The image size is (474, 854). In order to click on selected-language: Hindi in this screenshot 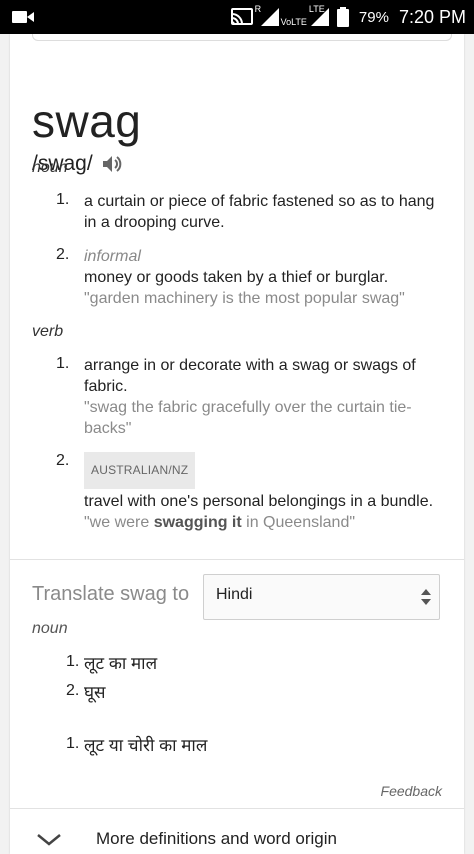, I will do `click(234, 594)`.